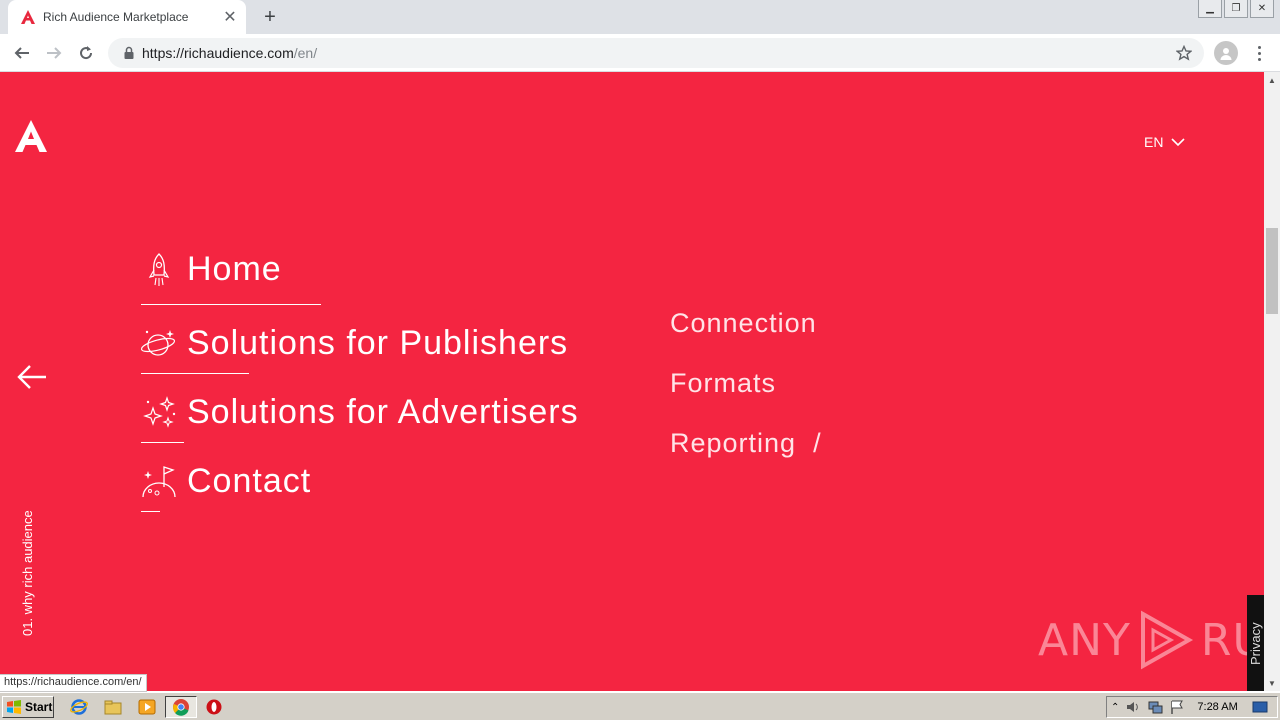  I want to click on browser-menu-icon, so click(1259, 53).